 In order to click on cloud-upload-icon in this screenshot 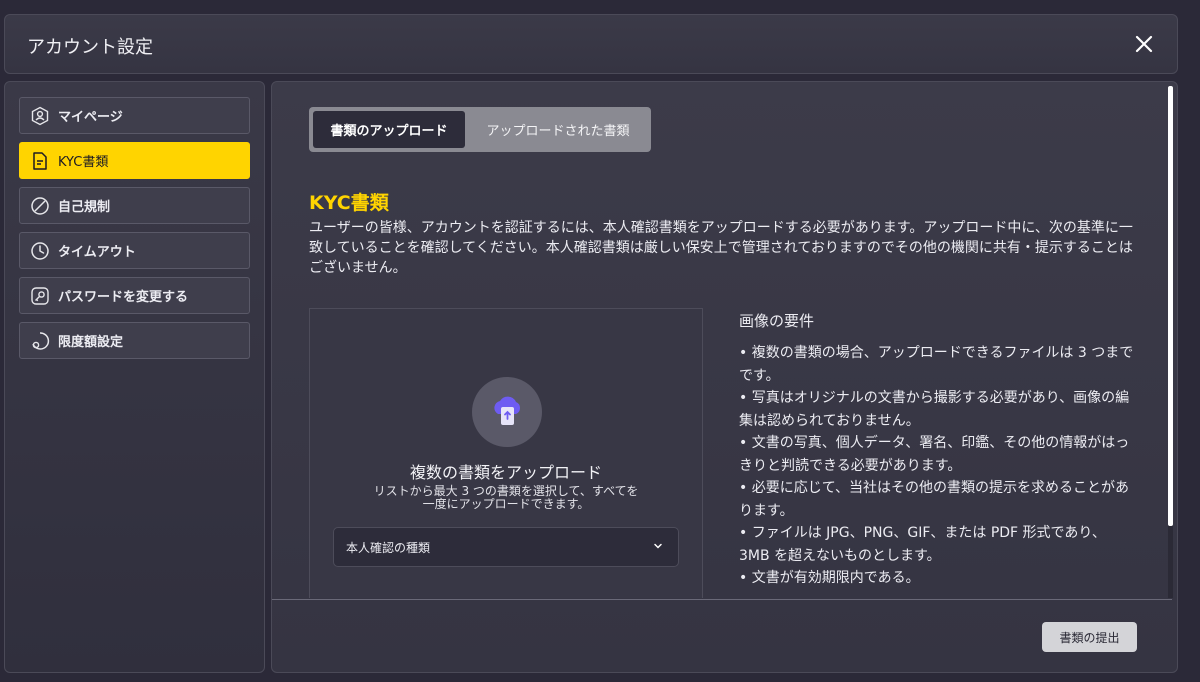, I will do `click(507, 410)`.